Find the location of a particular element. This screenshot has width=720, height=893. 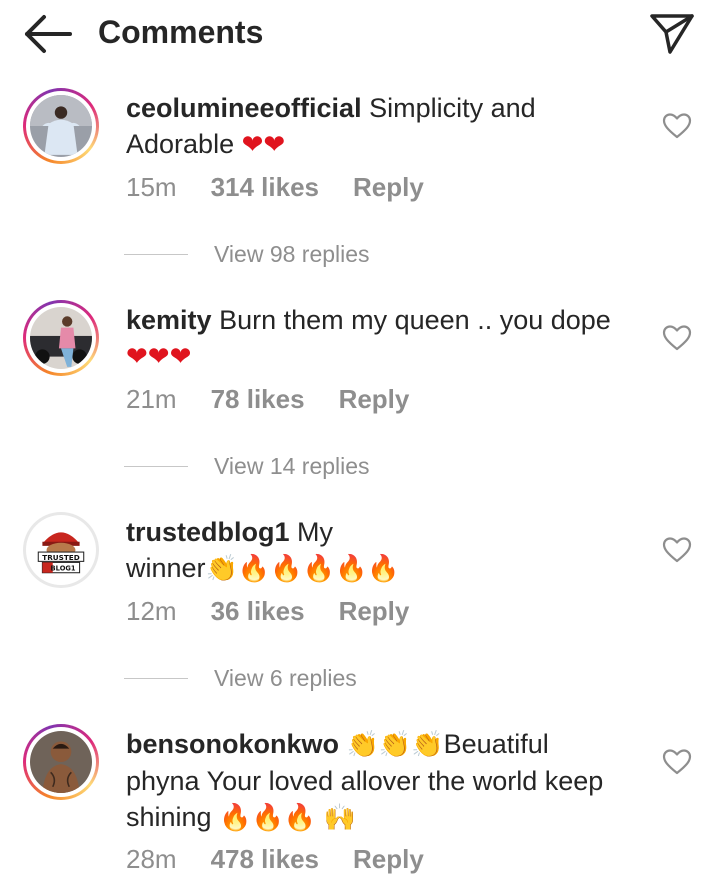

comment-meta: 28m 478 likes Reply is located at coordinates (292, 859).